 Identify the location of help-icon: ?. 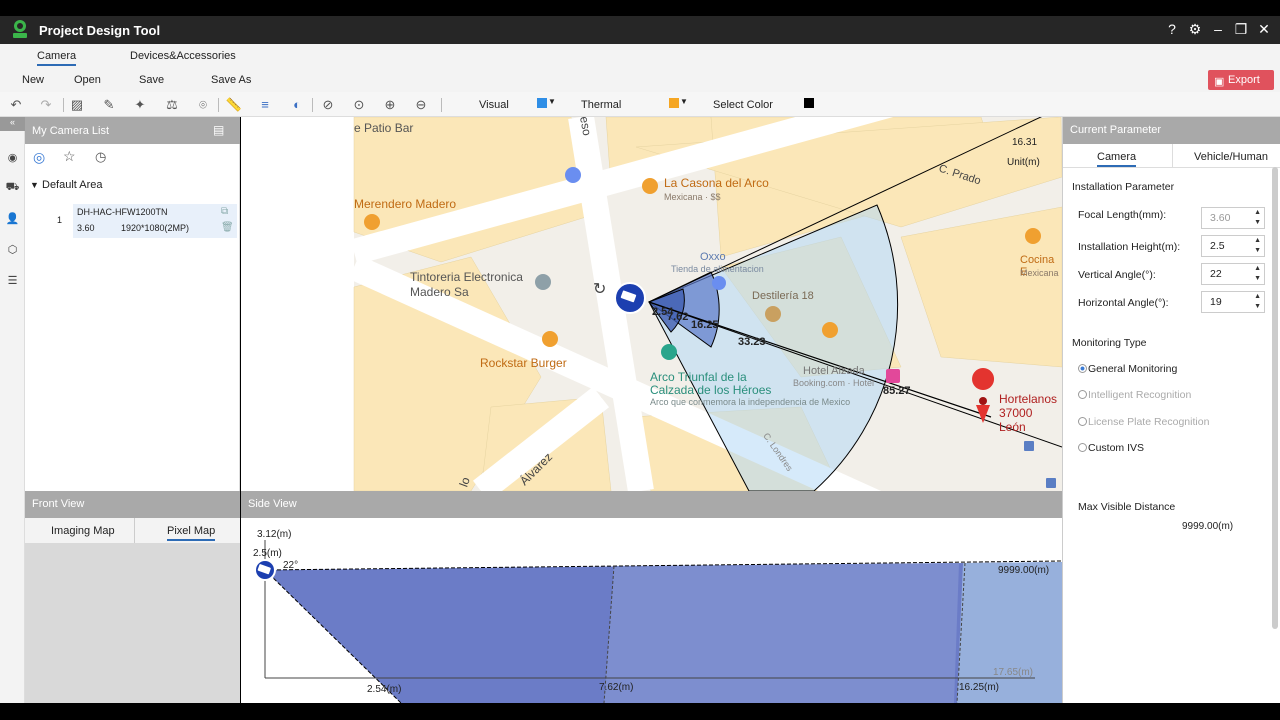
(1172, 29).